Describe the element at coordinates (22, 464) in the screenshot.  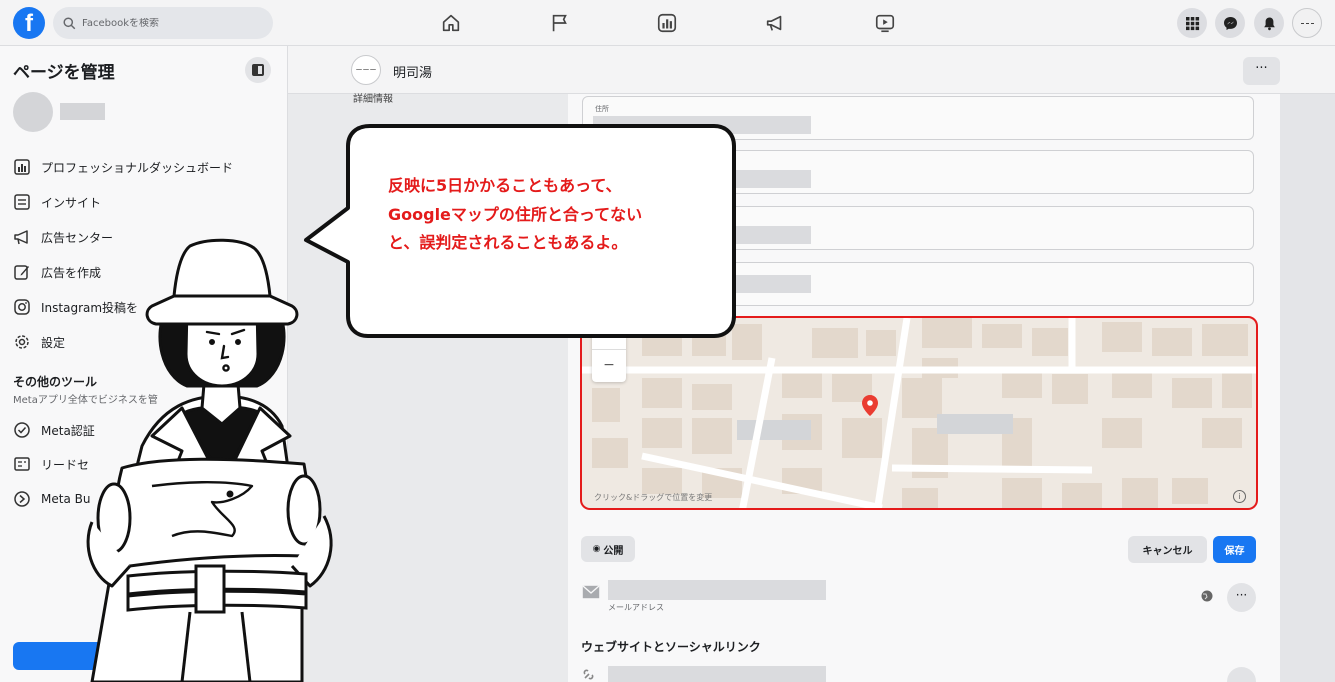
I see `leads-icon` at that location.